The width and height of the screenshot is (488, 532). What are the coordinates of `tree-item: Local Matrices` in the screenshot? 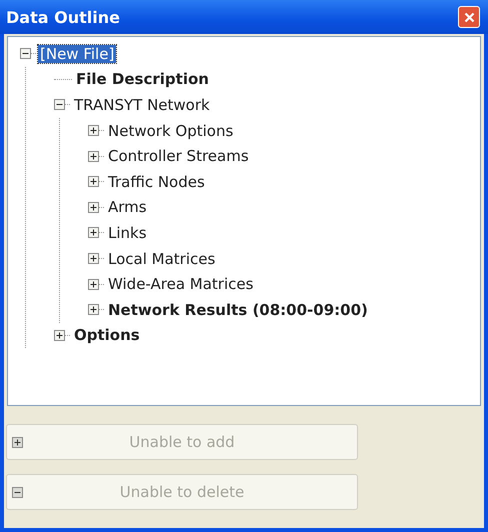 It's located at (162, 259).